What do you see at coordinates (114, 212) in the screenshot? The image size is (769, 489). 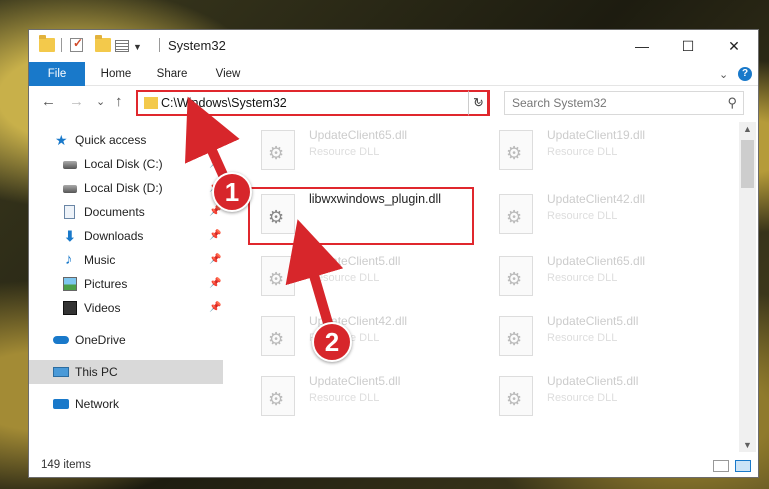 I see `sidebar-item-label: Documents` at bounding box center [114, 212].